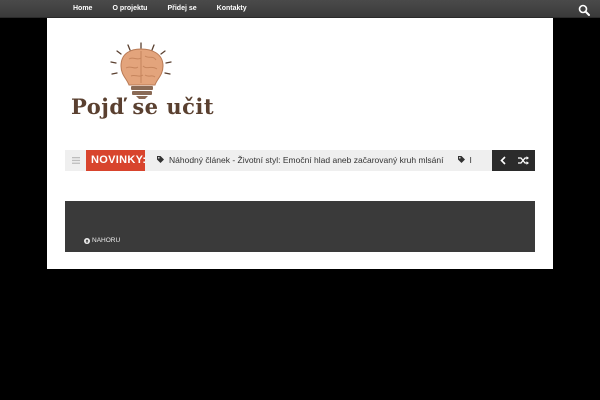 Image resolution: width=600 pixels, height=400 pixels. I want to click on main-nav: Home O projektu Přidej se Kontakty, so click(160, 9).